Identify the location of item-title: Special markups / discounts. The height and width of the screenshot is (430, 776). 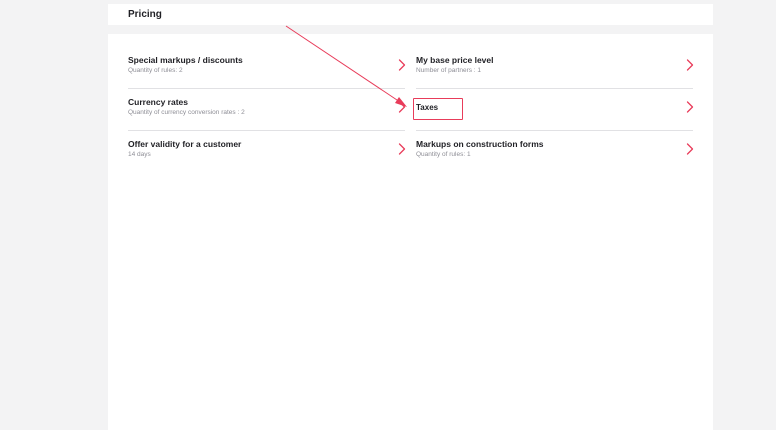
(185, 60).